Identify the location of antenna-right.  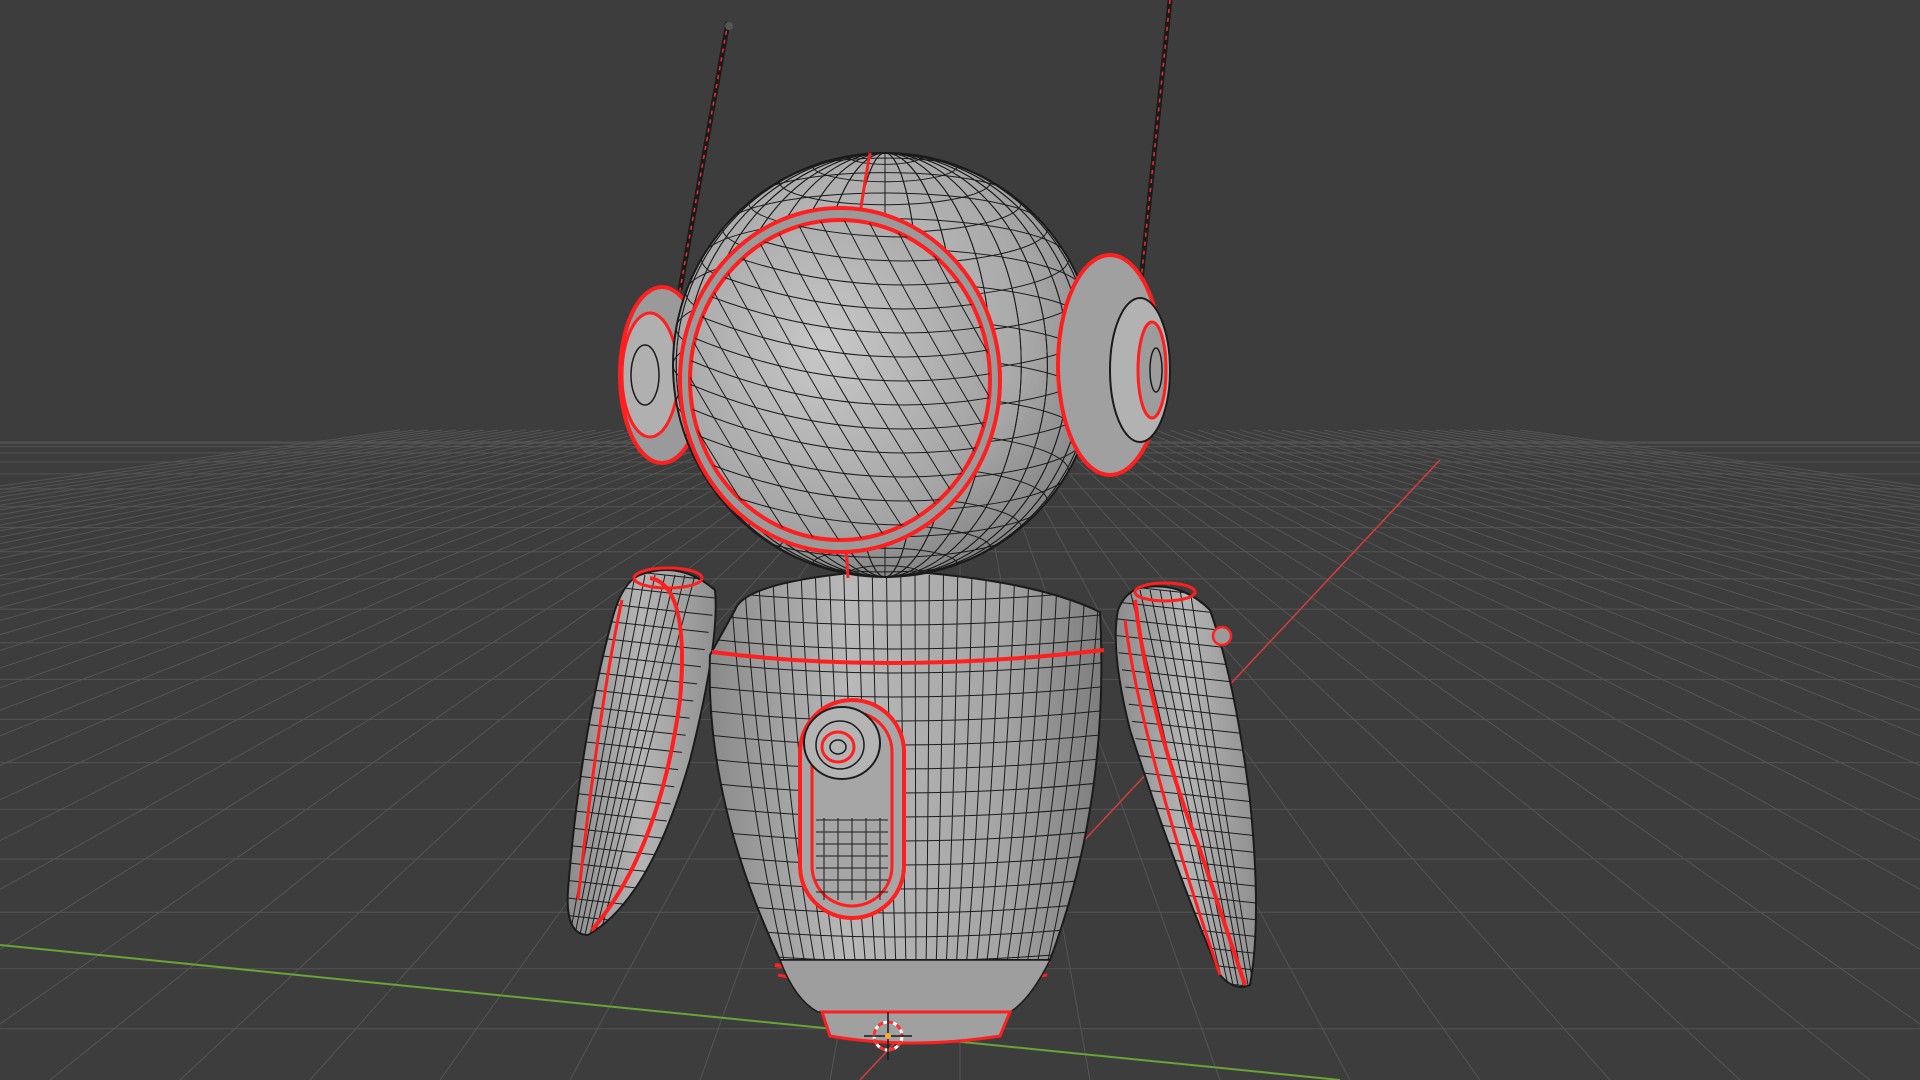
(1154, 155).